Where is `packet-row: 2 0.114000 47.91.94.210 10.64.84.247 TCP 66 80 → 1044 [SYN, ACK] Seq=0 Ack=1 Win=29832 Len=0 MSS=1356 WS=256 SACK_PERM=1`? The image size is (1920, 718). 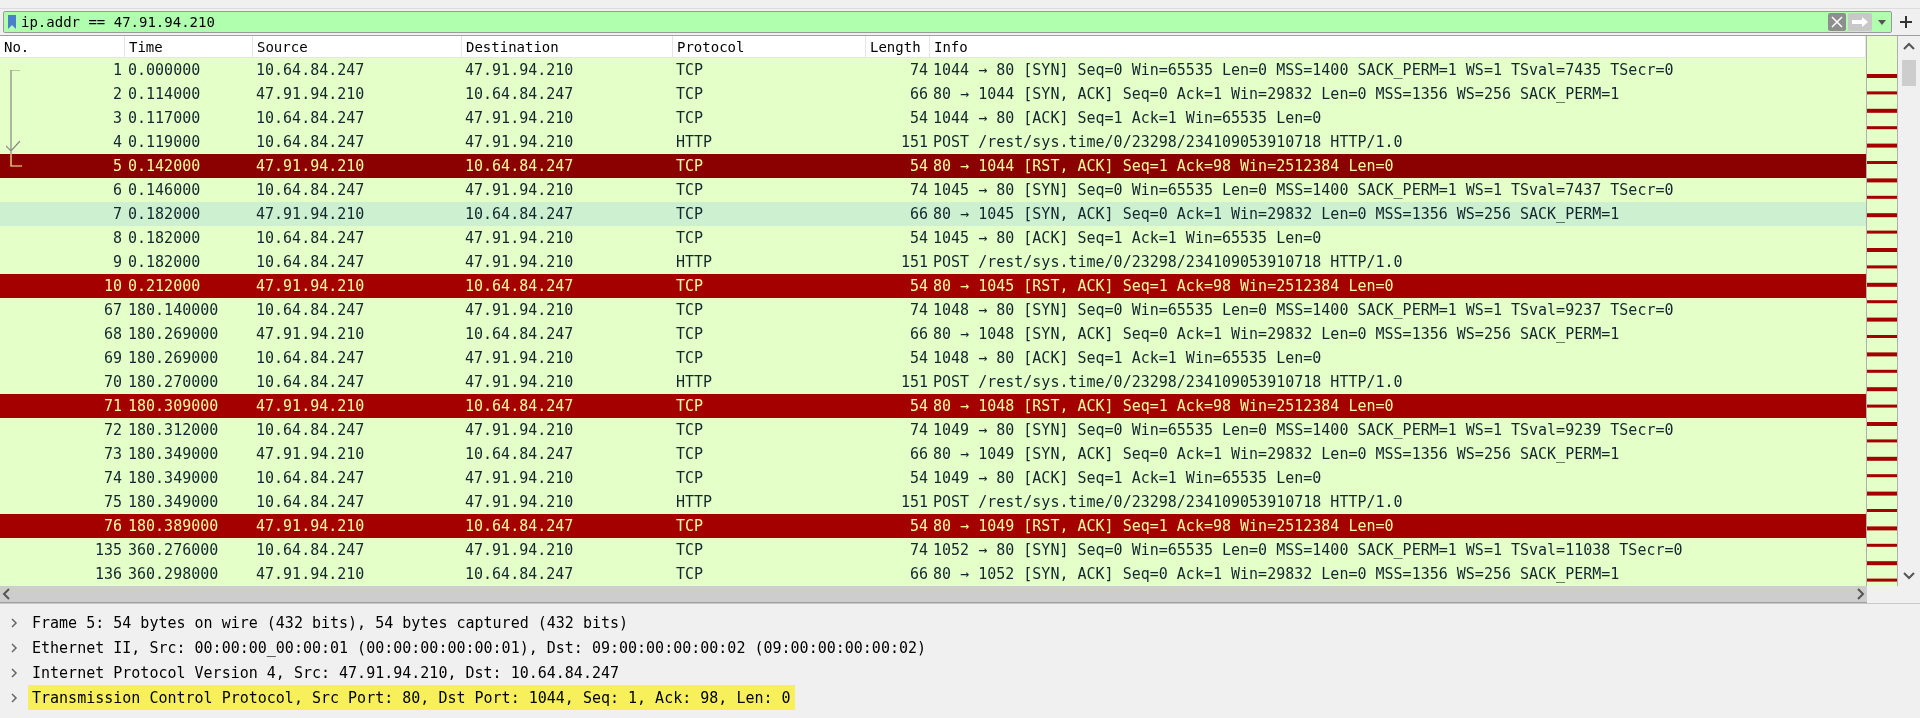 packet-row: 2 0.114000 47.91.94.210 10.64.84.247 TCP 66 80 → 1044 [SYN, ACK] Seq=0 Ack=1 Win=29832 Len=0 MSS=1356 WS=256 SACK_PERM=1 is located at coordinates (933, 94).